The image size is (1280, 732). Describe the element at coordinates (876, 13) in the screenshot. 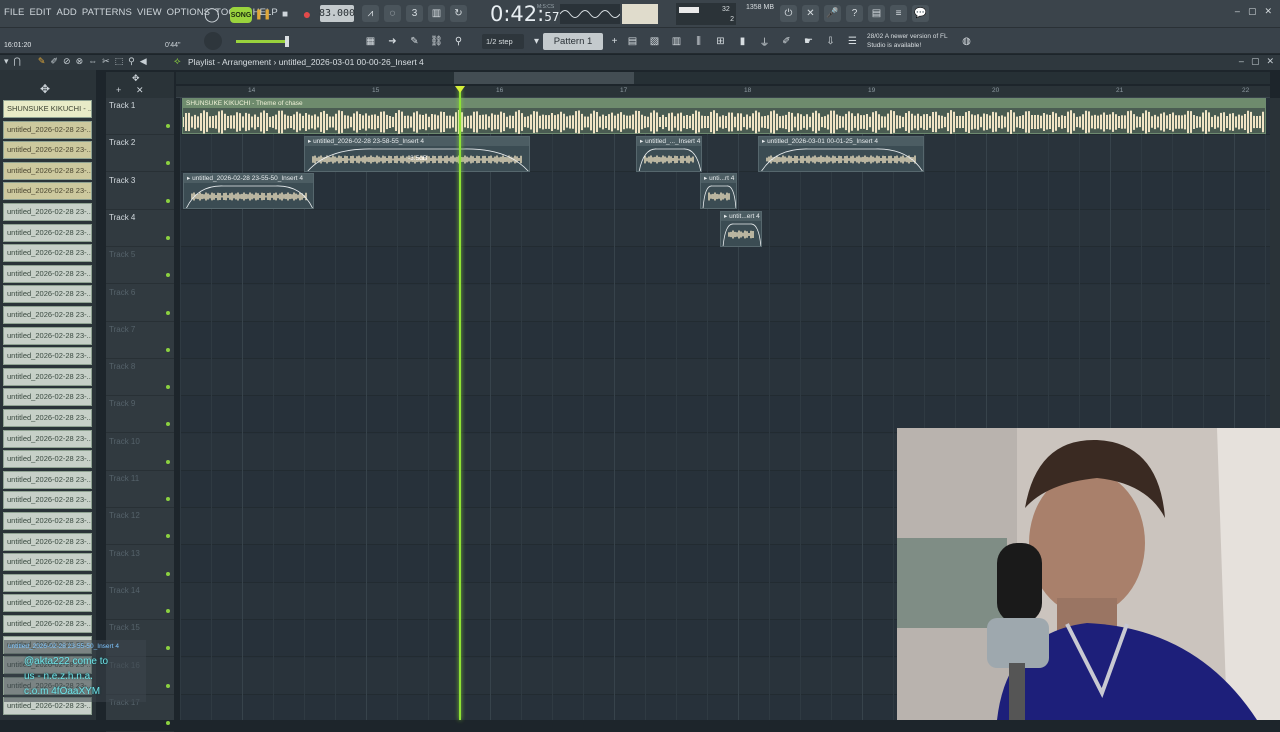

I see `save-icon: ▤` at that location.